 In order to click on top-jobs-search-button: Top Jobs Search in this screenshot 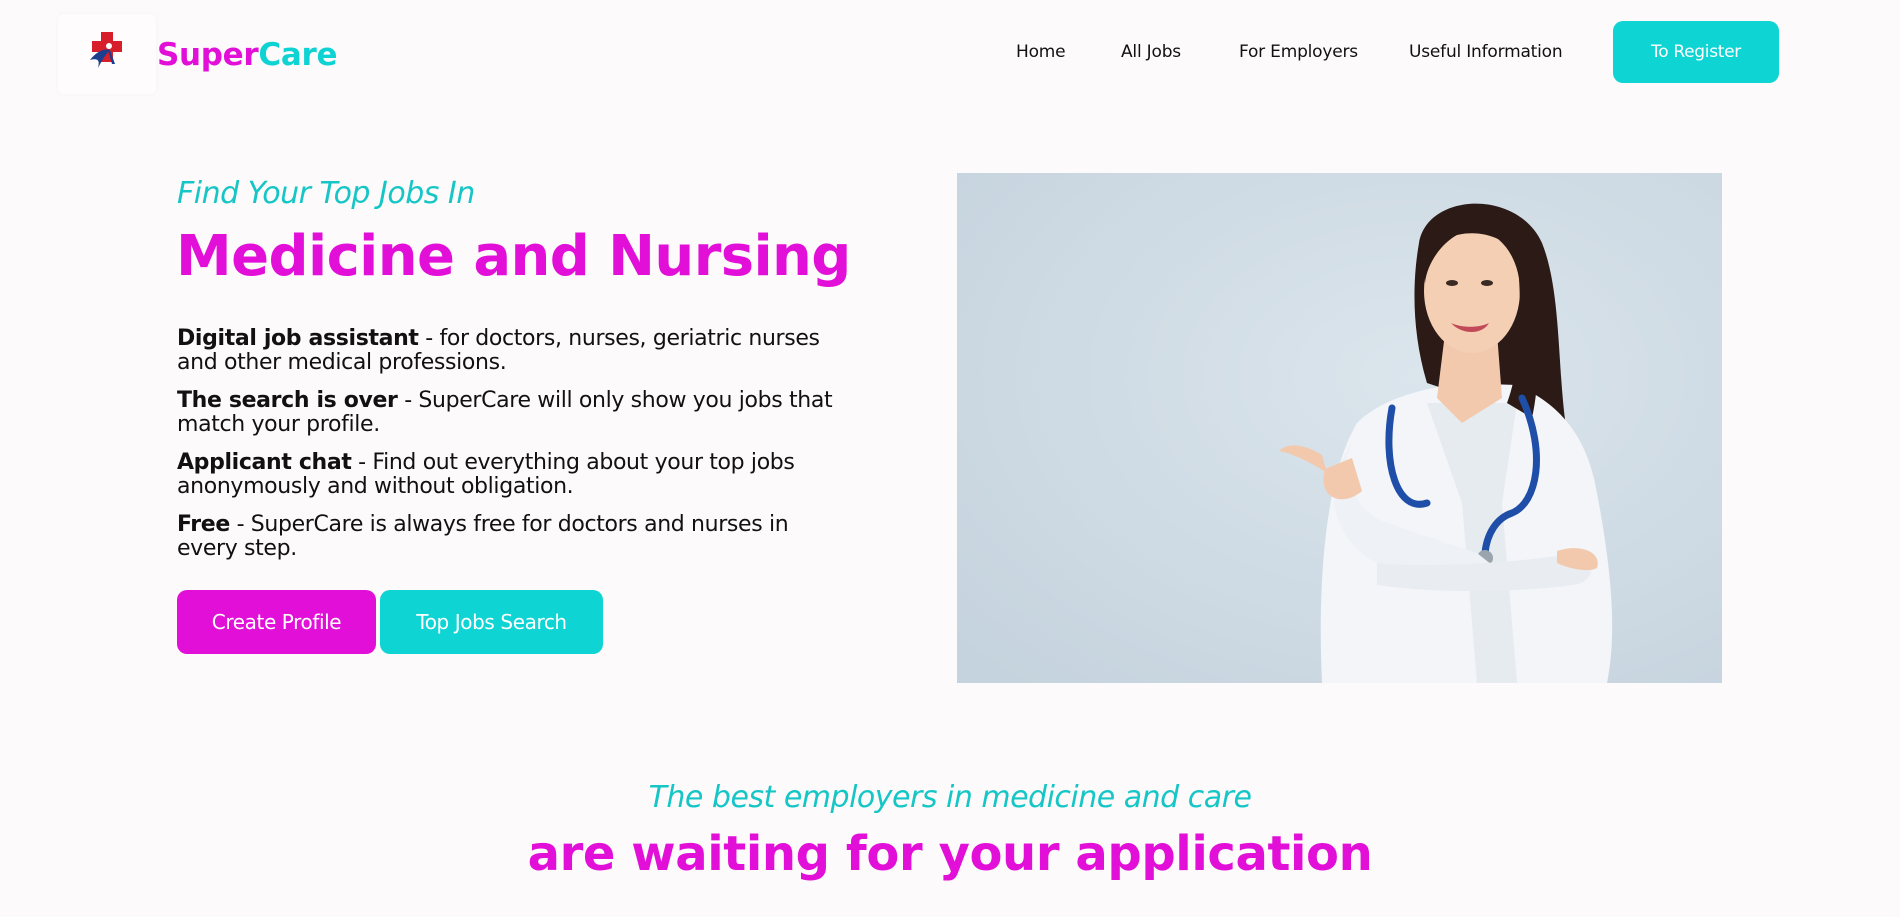, I will do `click(491, 622)`.